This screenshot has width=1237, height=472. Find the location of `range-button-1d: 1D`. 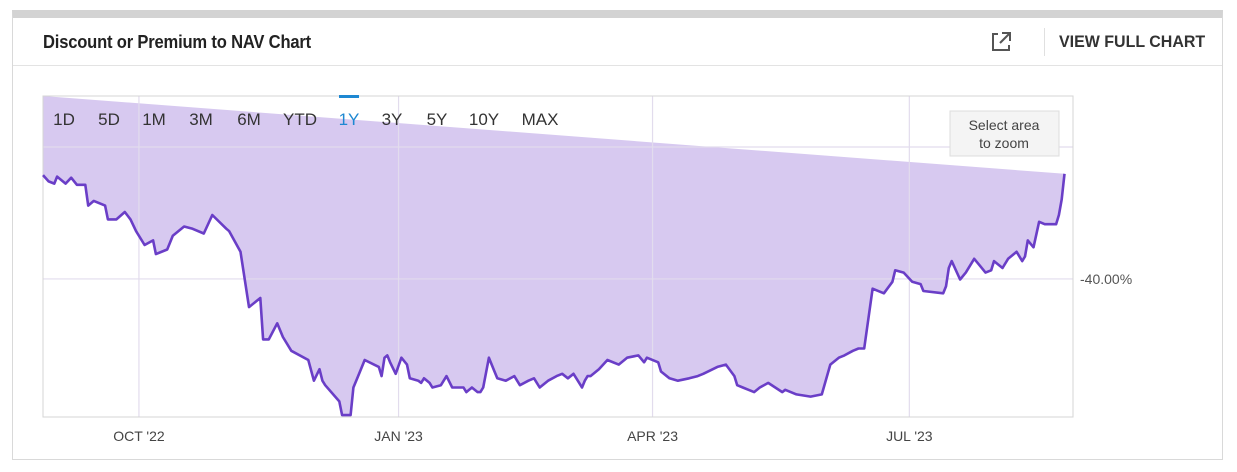

range-button-1d: 1D is located at coordinates (64, 119).